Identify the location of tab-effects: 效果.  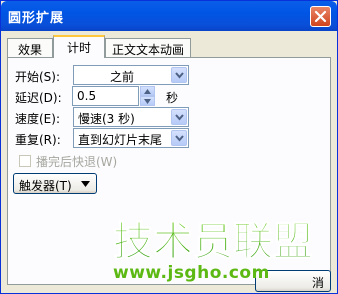
(30, 47).